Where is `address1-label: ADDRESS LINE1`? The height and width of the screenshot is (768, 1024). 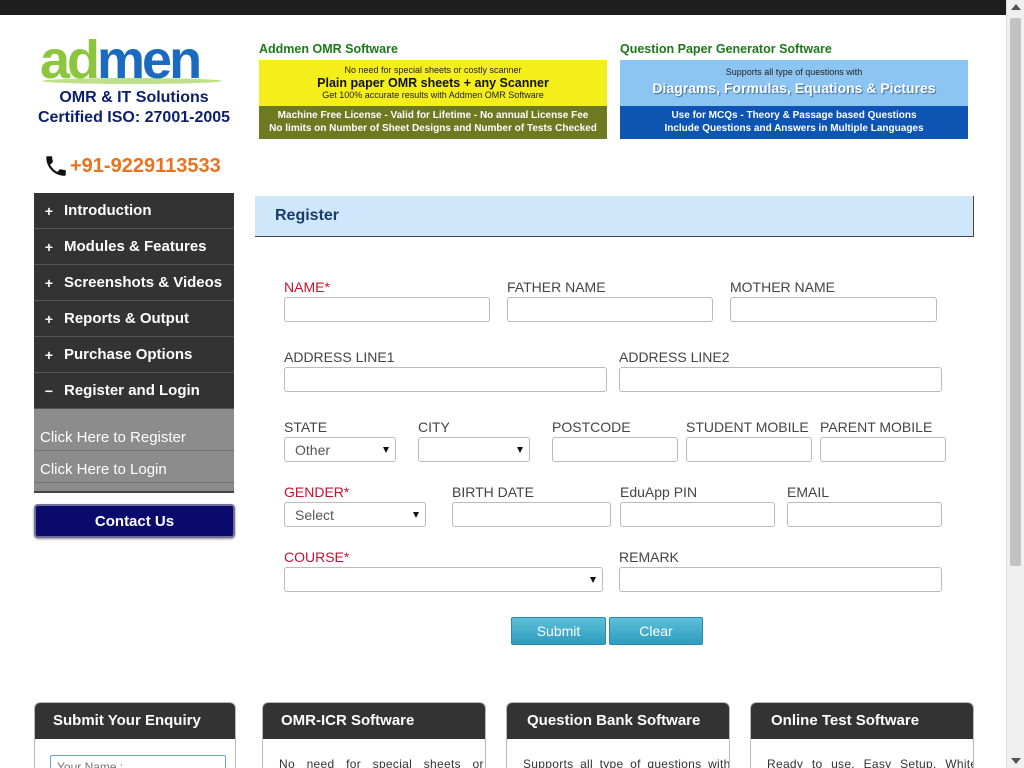 address1-label: ADDRESS LINE1 is located at coordinates (339, 357).